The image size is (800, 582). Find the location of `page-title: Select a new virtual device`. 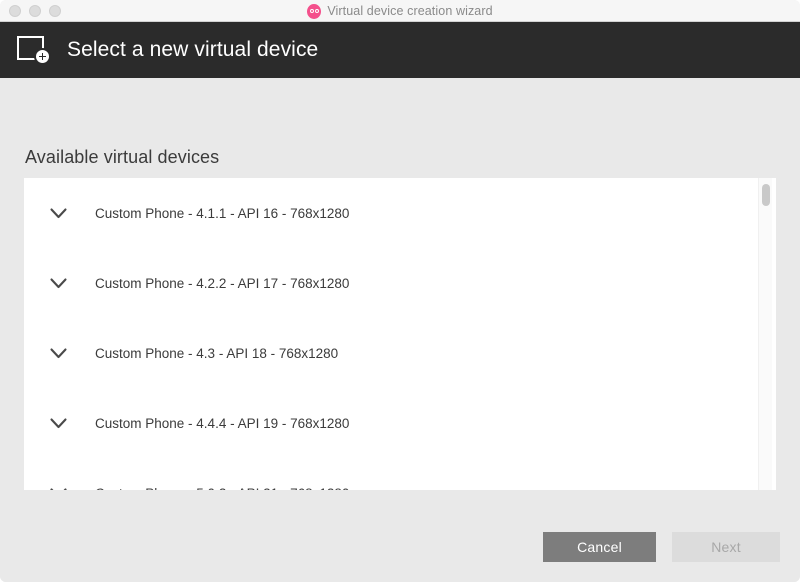

page-title: Select a new virtual device is located at coordinates (193, 49).